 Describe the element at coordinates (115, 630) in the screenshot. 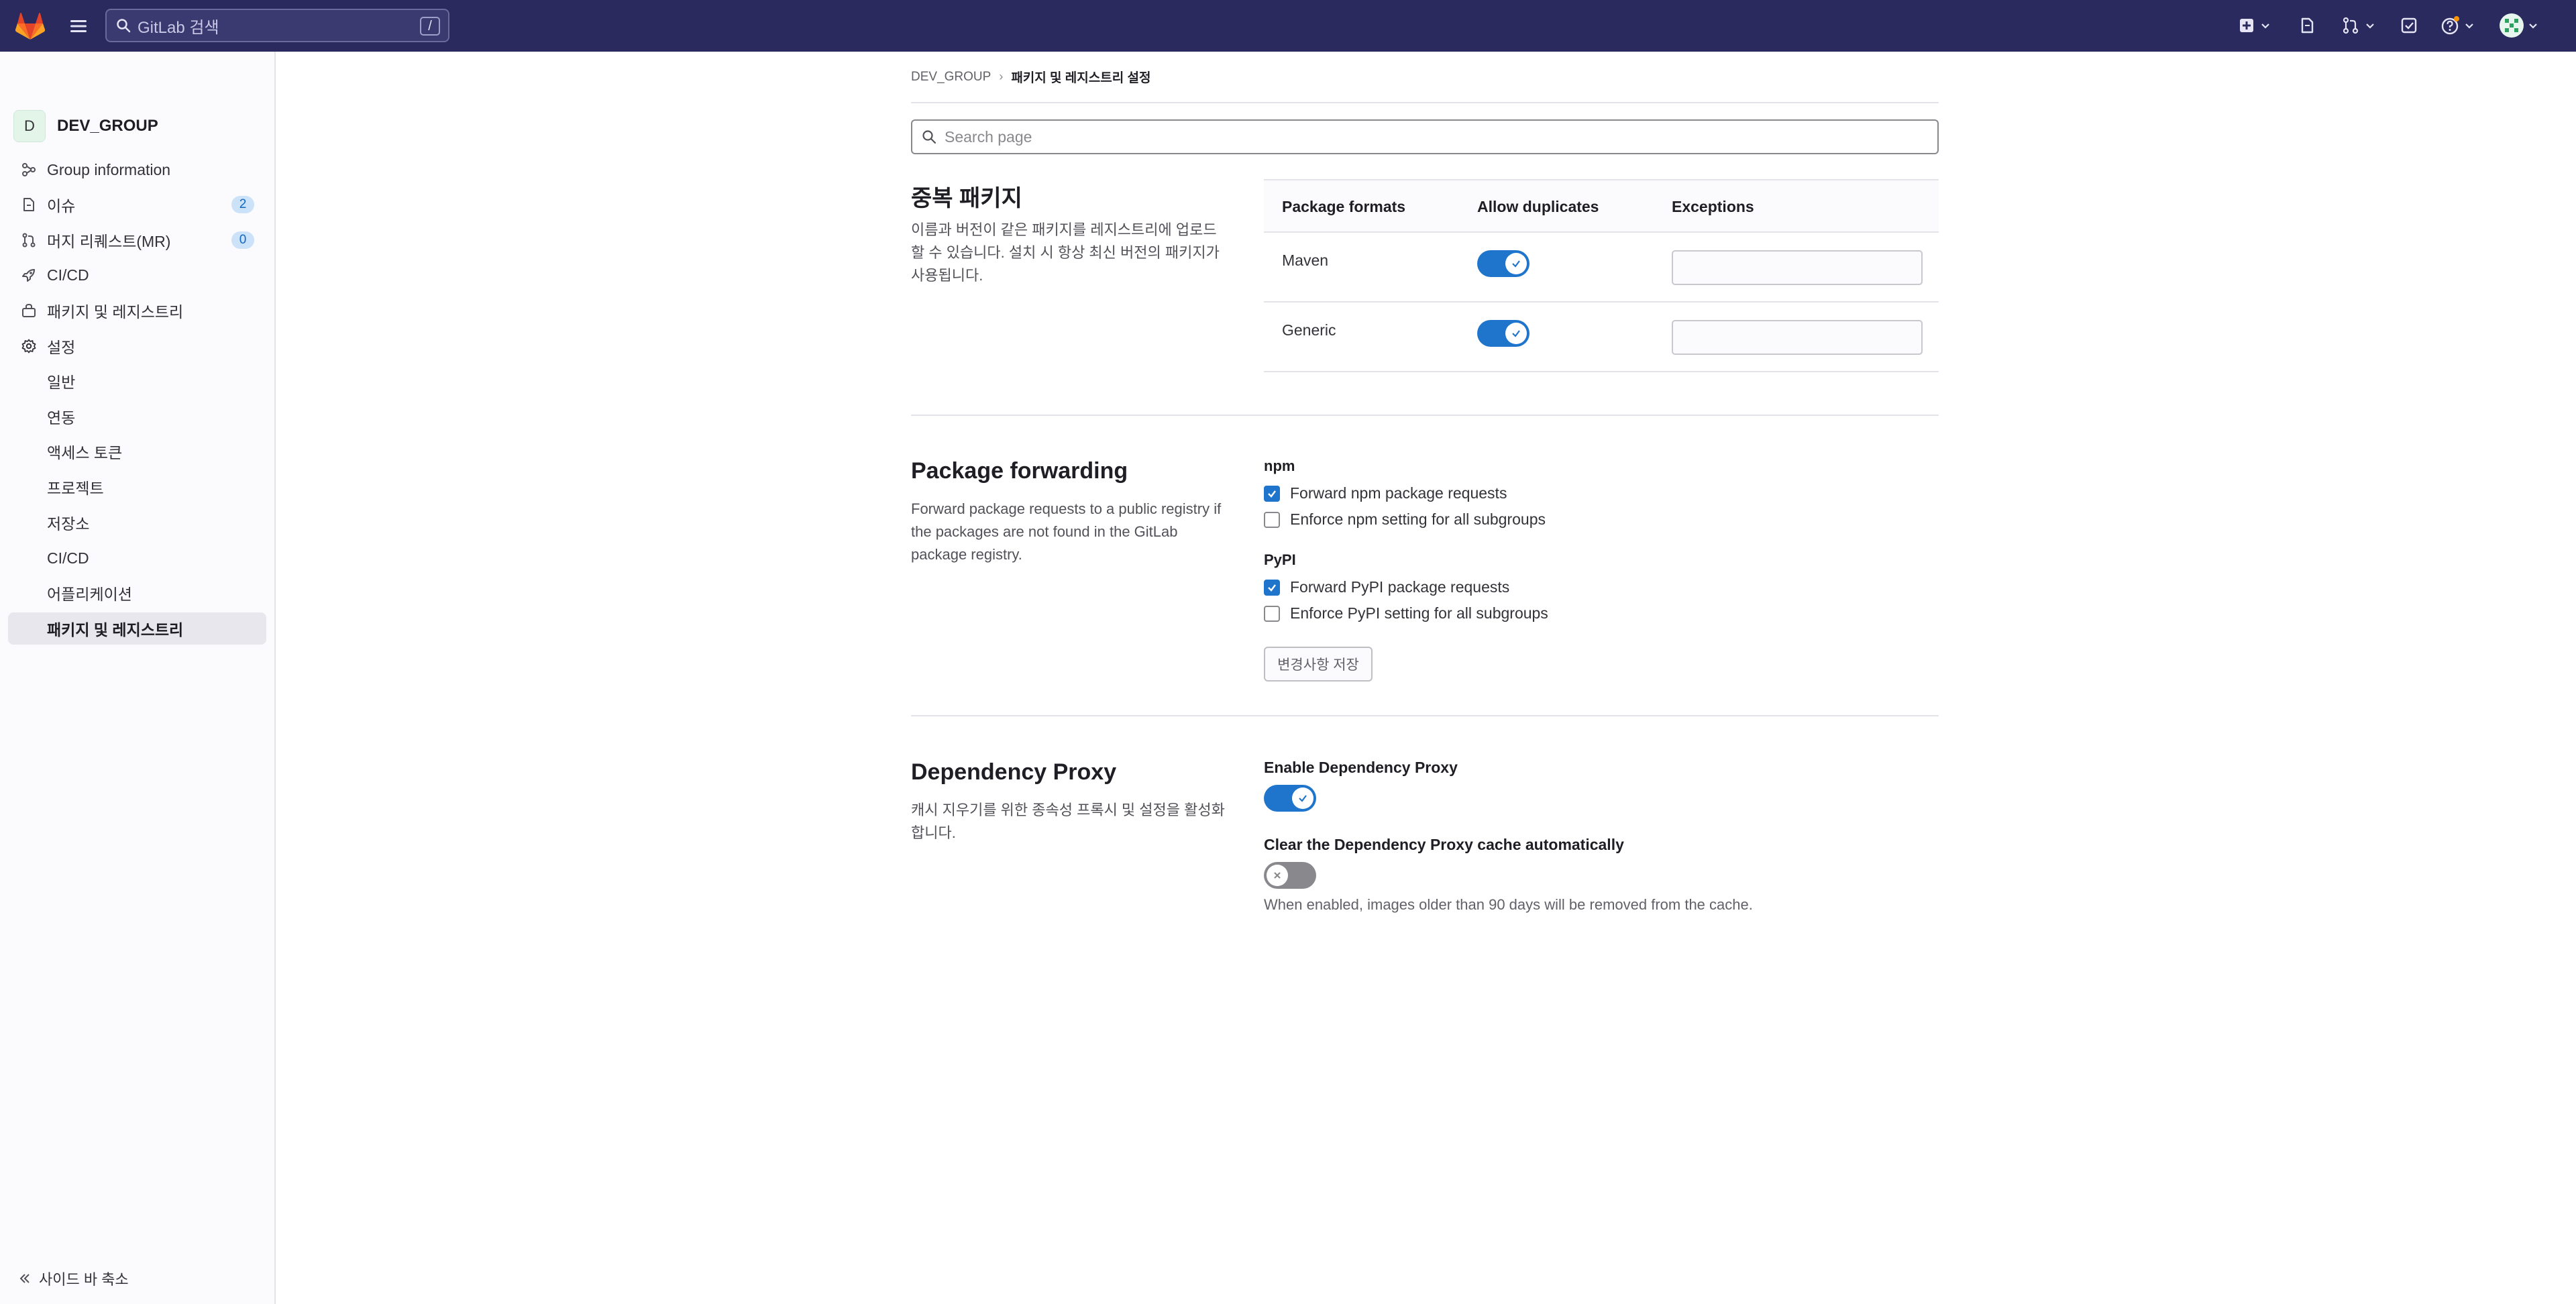

I see `sidebar-item-label: 패키지 및 레지스트리` at that location.